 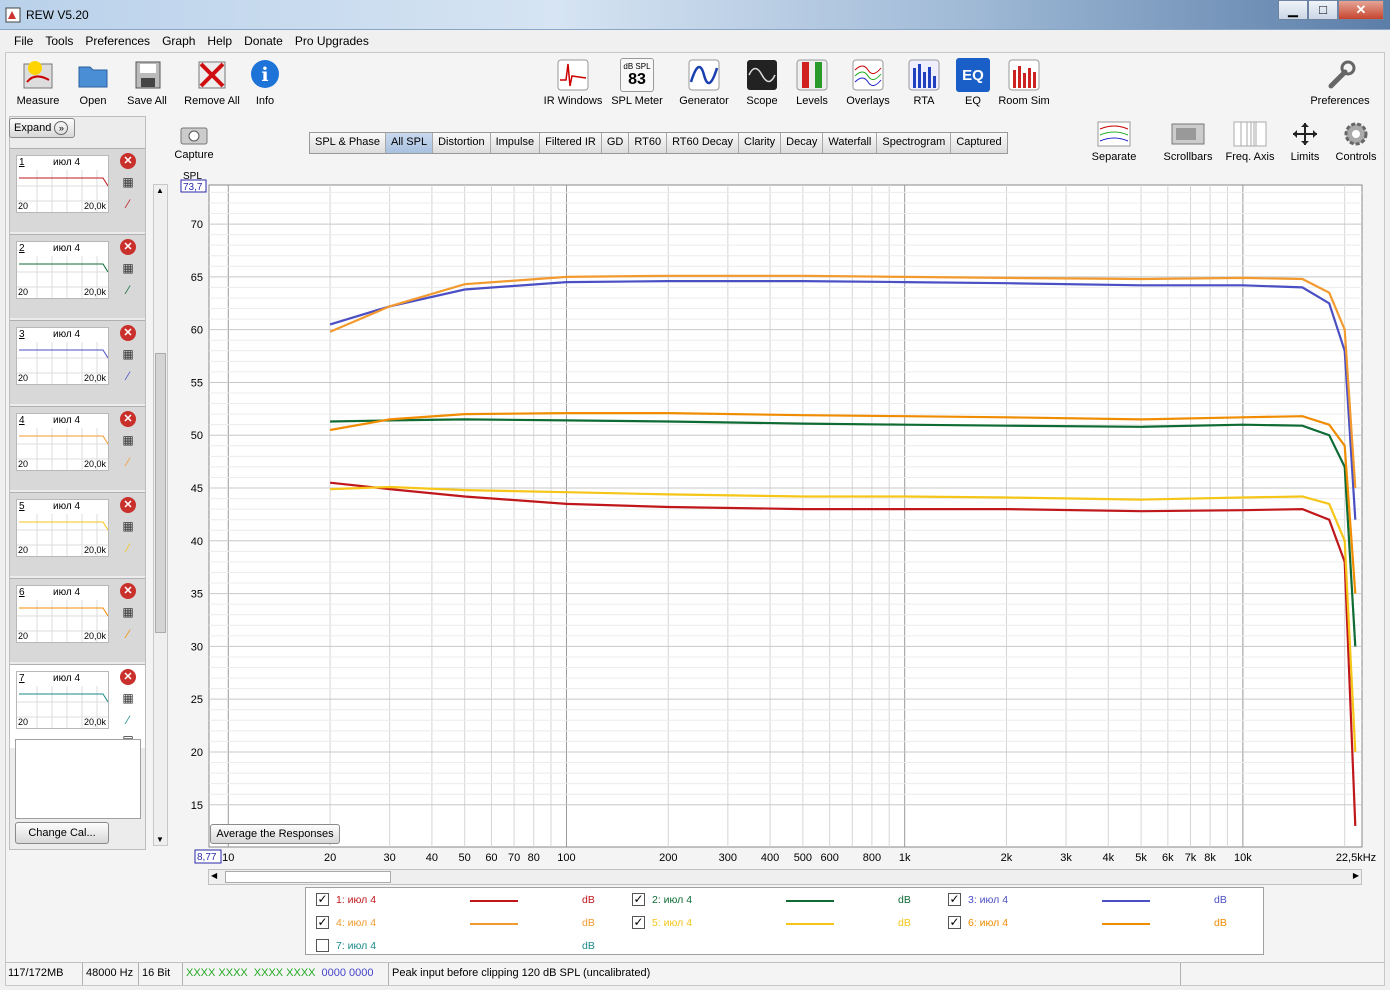 I want to click on tab-spectrogram: Spectrogram, so click(x=914, y=143).